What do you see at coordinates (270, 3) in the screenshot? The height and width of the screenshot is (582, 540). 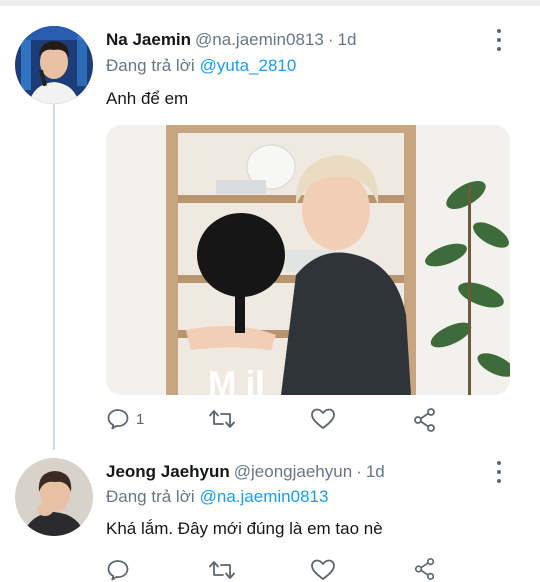 I see `top-divider` at bounding box center [270, 3].